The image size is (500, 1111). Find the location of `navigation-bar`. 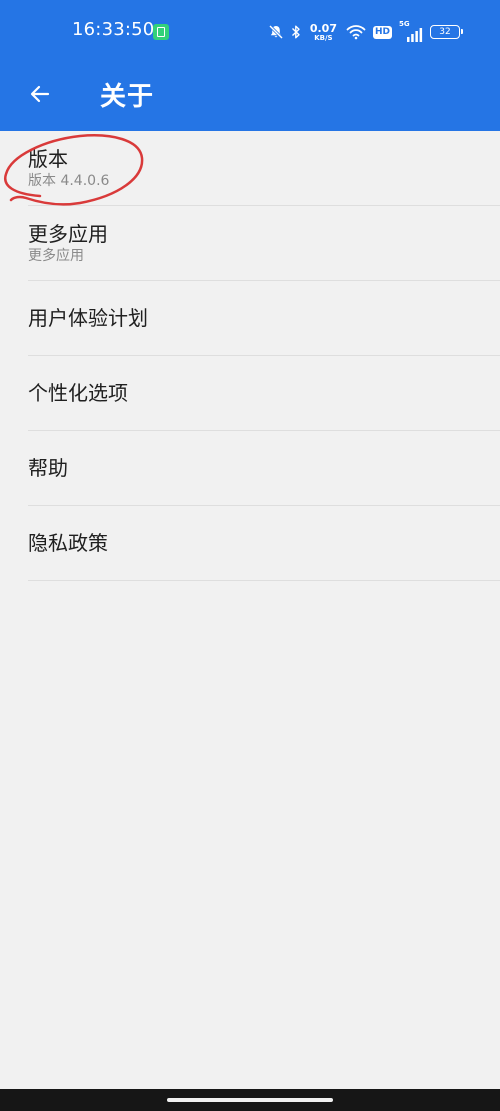

navigation-bar is located at coordinates (250, 1100).